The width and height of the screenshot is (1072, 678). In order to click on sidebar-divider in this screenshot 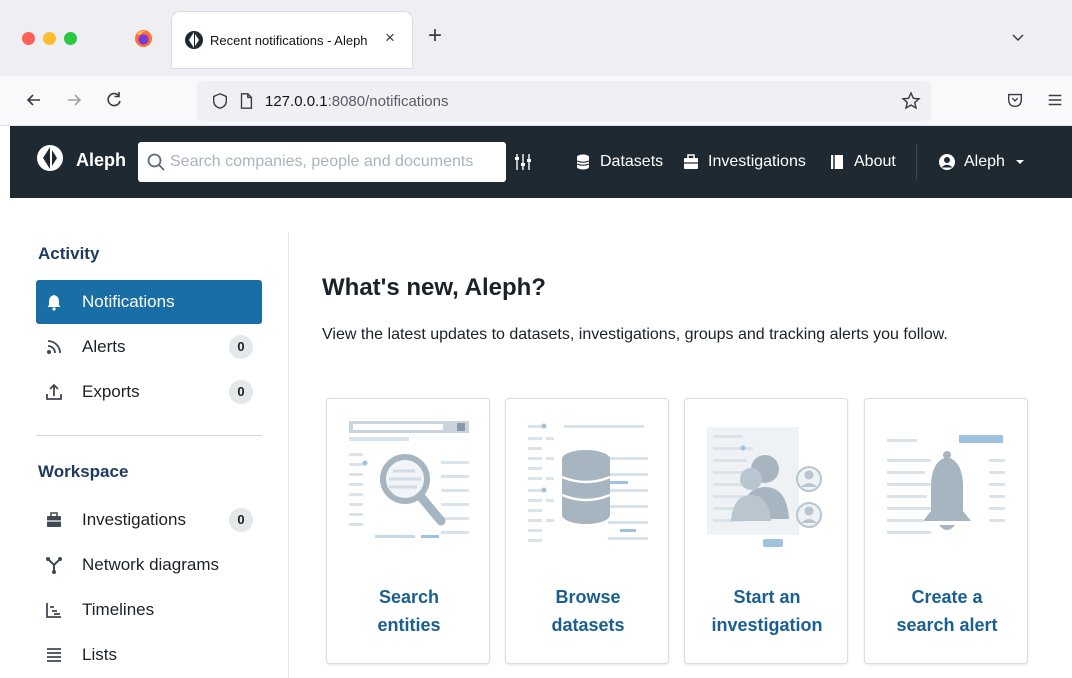, I will do `click(149, 435)`.